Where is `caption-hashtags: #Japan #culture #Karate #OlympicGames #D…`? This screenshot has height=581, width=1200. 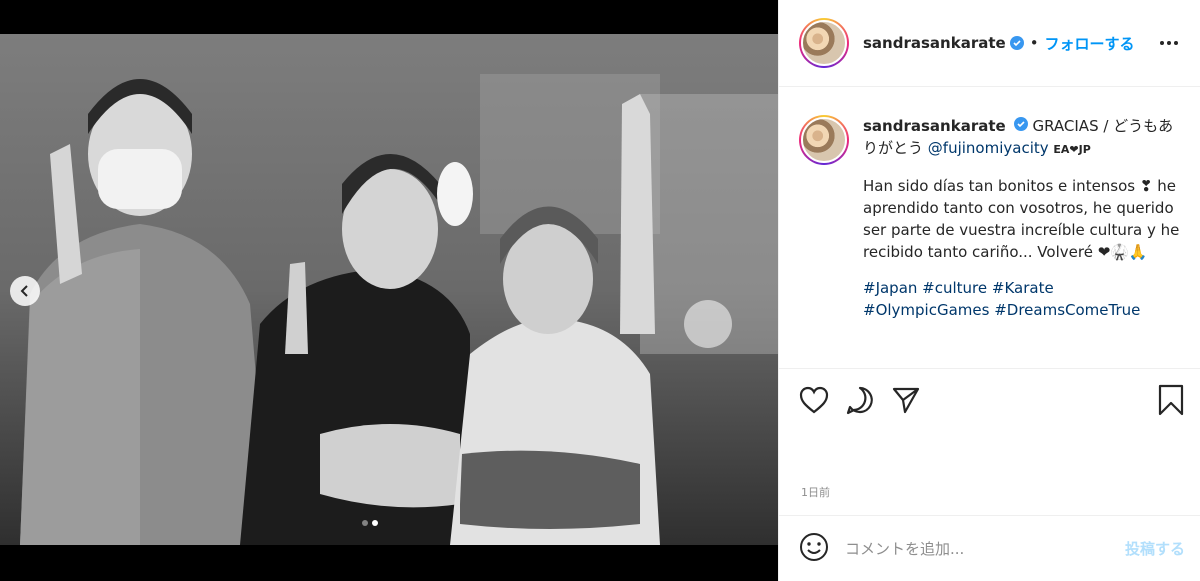 caption-hashtags: #Japan #culture #Karate #OlympicGames #D… is located at coordinates (1023, 299).